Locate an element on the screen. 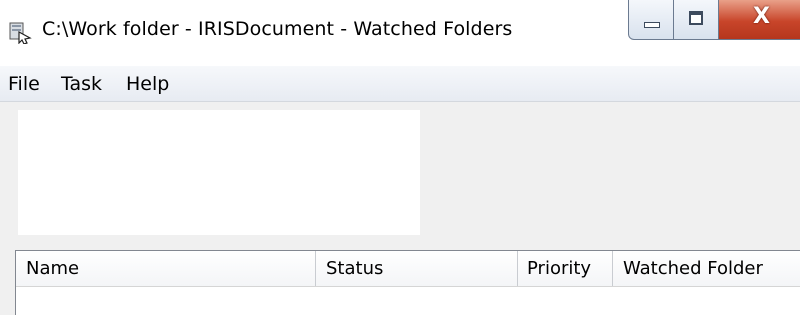  list-header: Name Status Priority Watched Folder is located at coordinates (408, 269).